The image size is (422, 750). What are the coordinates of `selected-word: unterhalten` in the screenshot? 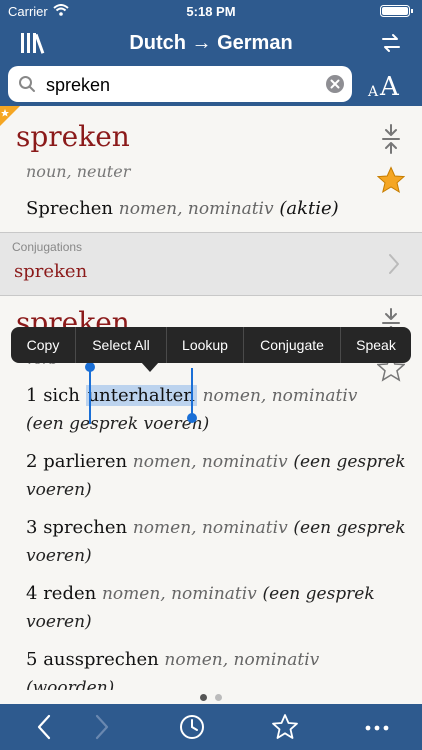 It's located at (141, 395).